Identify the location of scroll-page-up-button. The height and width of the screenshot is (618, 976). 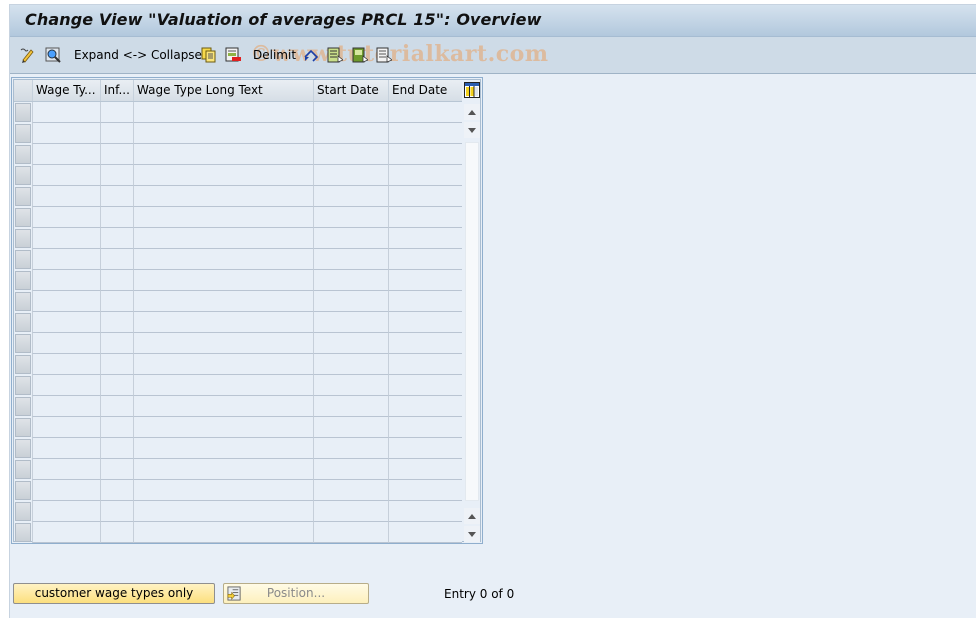
(472, 516).